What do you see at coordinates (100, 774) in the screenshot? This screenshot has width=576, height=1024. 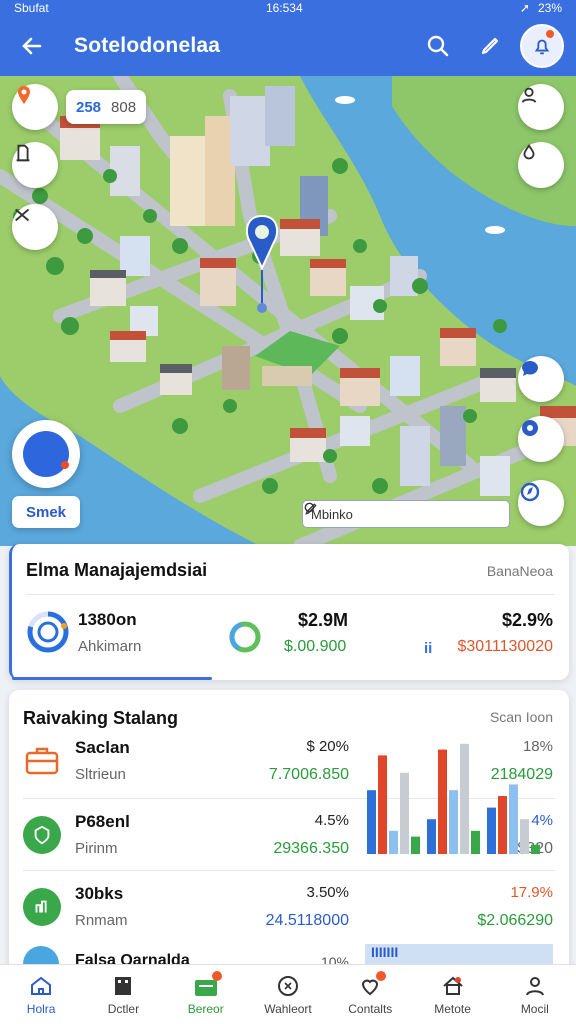 I see `row-sub: Sltrieun` at bounding box center [100, 774].